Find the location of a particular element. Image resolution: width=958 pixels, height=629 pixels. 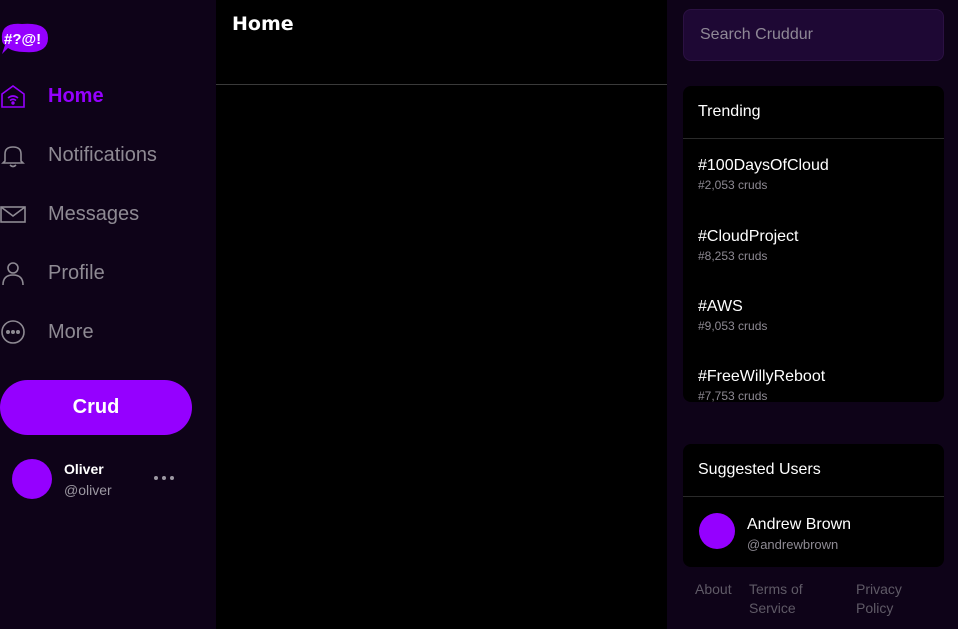

trend-item: #100DaysOfCloud #2,053 cruds is located at coordinates (813, 174).